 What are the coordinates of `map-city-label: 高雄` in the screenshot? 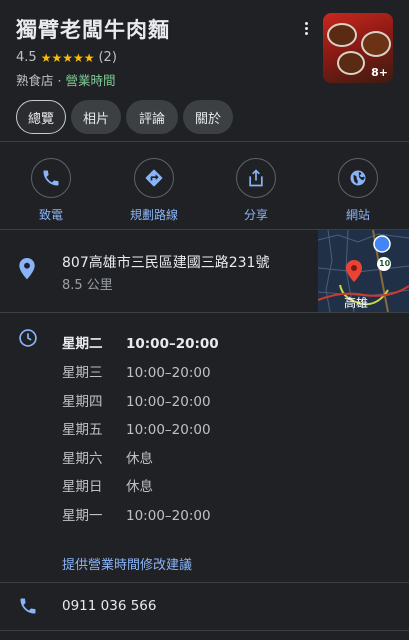 It's located at (356, 303).